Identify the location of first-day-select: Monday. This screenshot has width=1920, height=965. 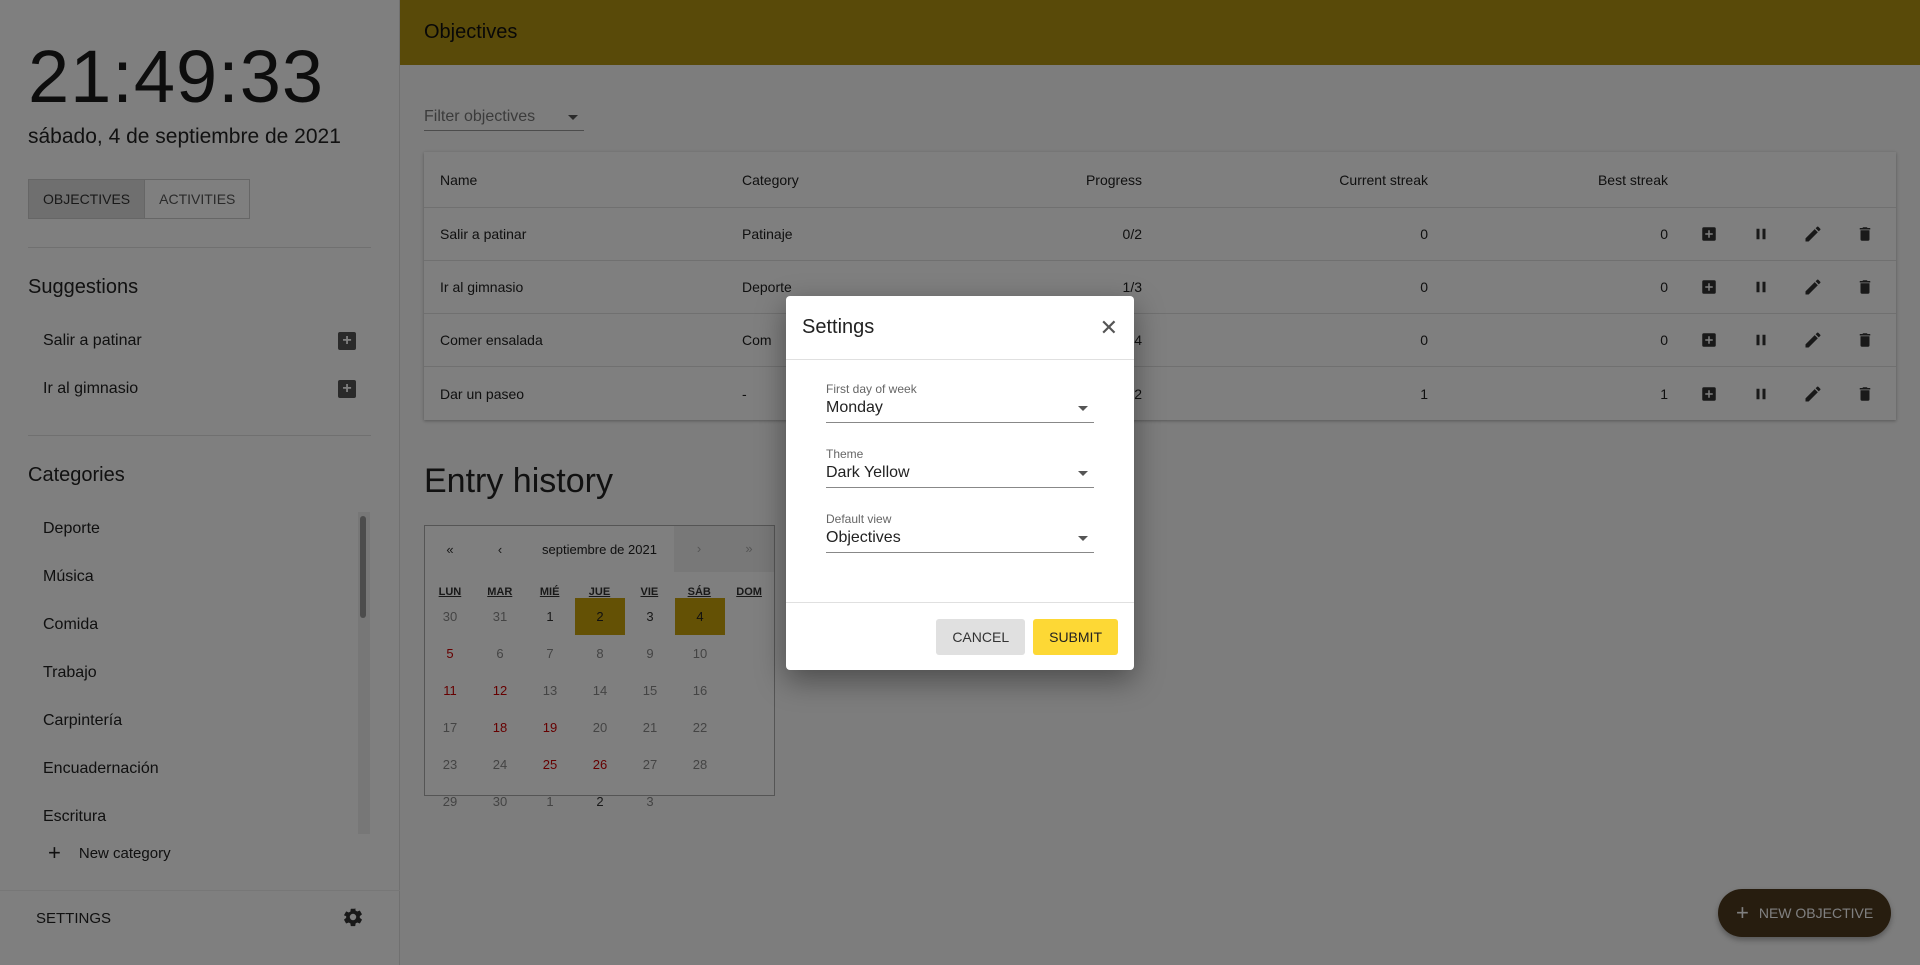
(960, 409).